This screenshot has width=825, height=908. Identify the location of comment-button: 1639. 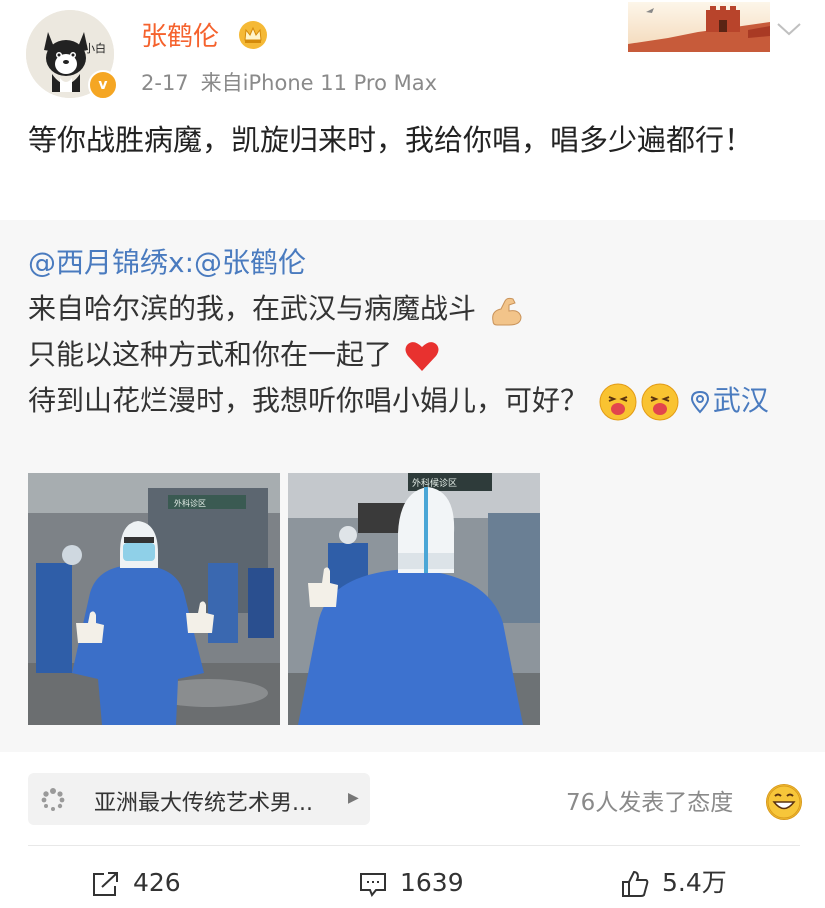
(411, 883).